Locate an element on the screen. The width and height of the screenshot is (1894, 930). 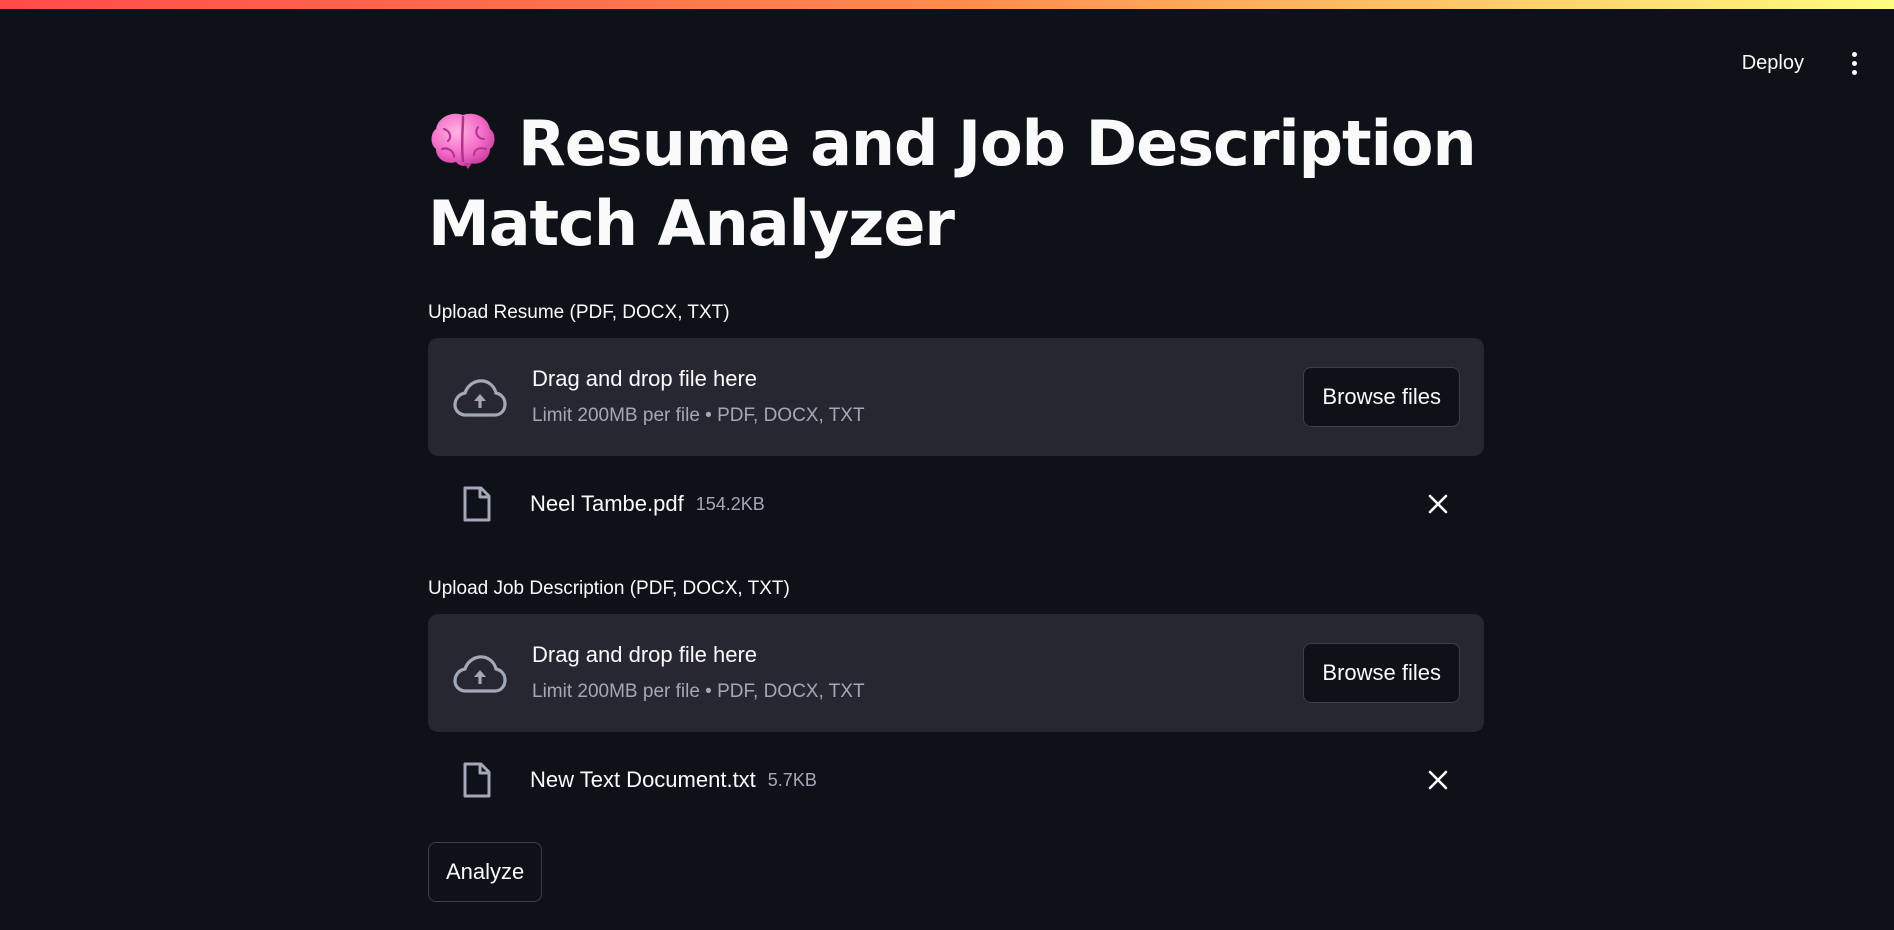
resume-browse-files-button: Browse files is located at coordinates (1381, 397).